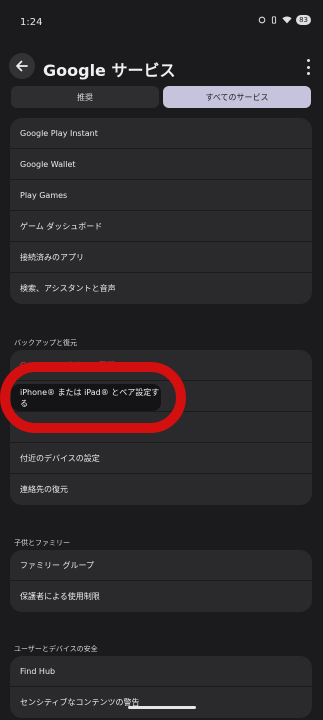 This screenshot has width=323, height=720. I want to click on list-item-nearby-devices: 付近のデバイスの設定, so click(161, 458).